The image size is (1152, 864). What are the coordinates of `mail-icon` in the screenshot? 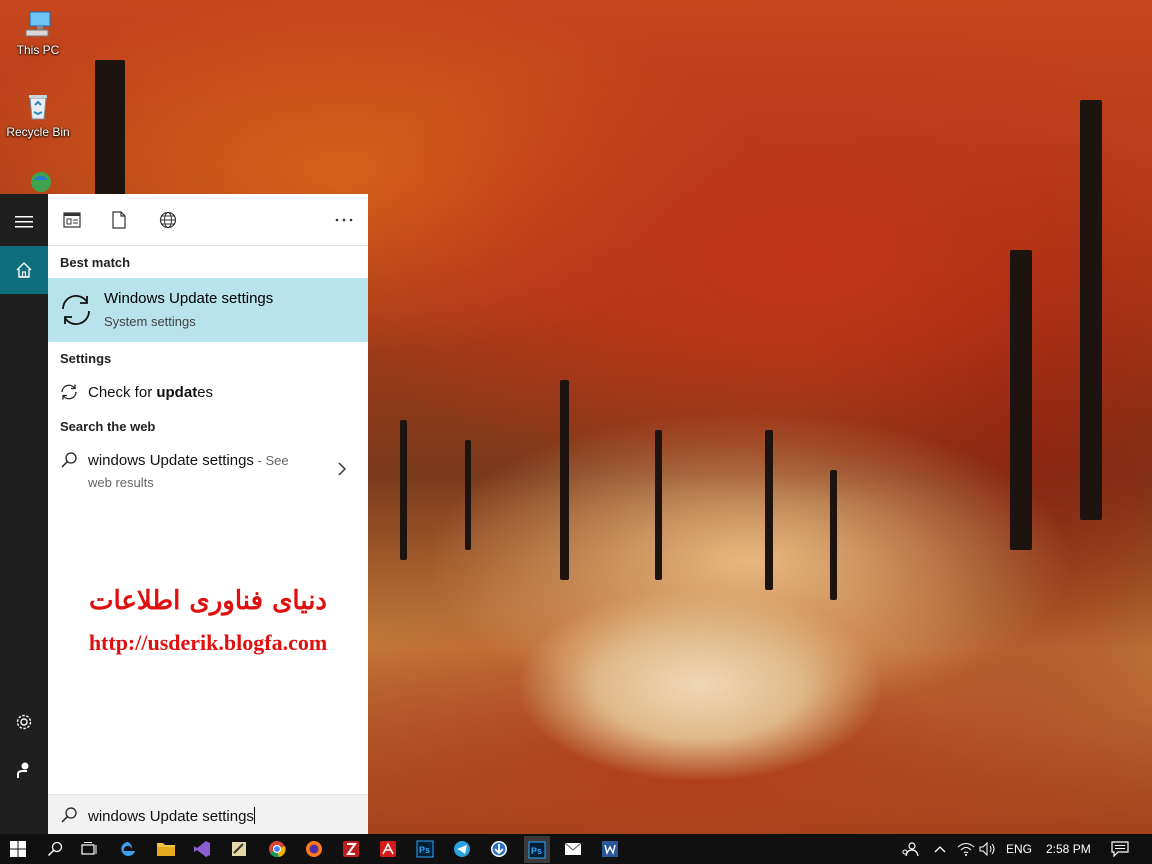 It's located at (573, 848).